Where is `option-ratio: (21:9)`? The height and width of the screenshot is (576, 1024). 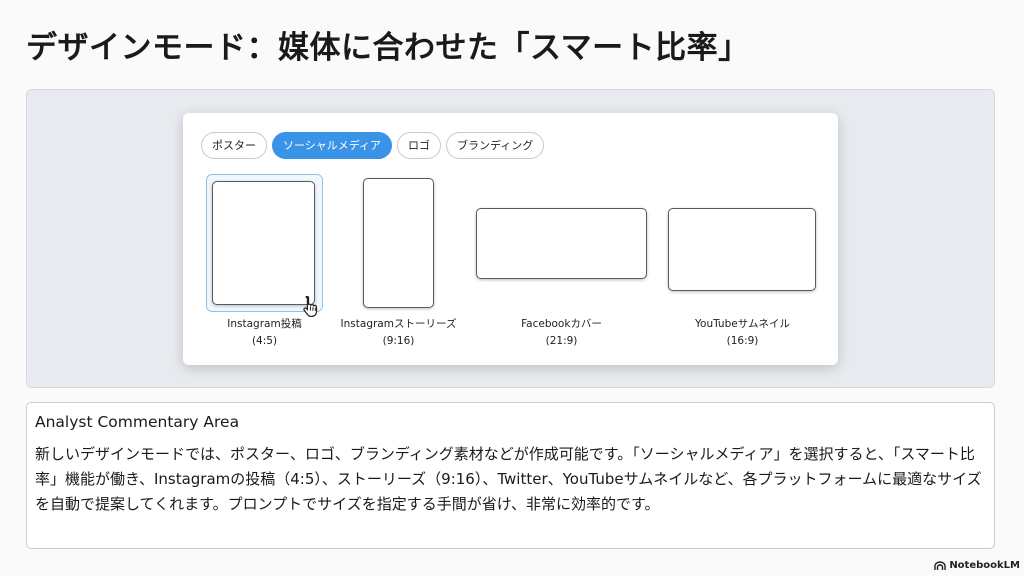
option-ratio: (21:9) is located at coordinates (561, 341).